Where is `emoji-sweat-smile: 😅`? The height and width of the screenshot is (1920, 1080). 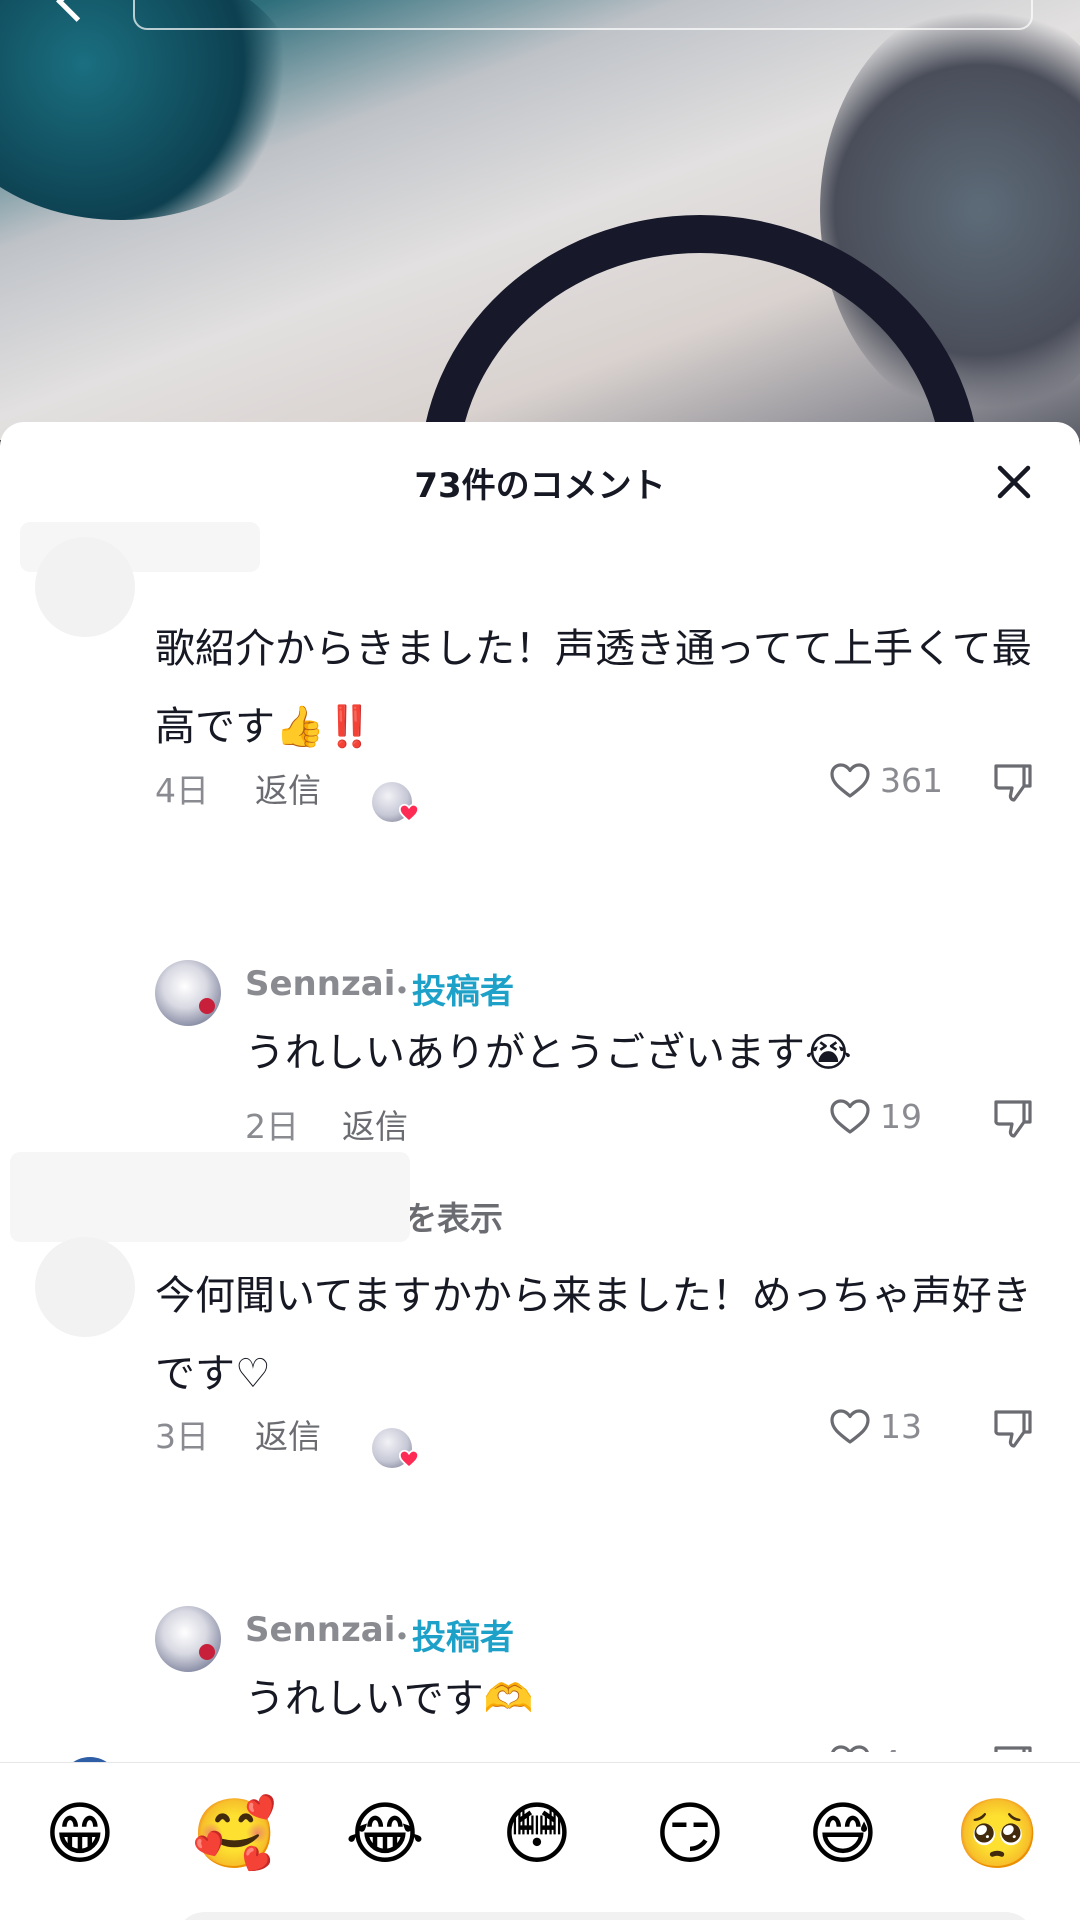
emoji-sweat-smile: 😅 is located at coordinates (843, 1835).